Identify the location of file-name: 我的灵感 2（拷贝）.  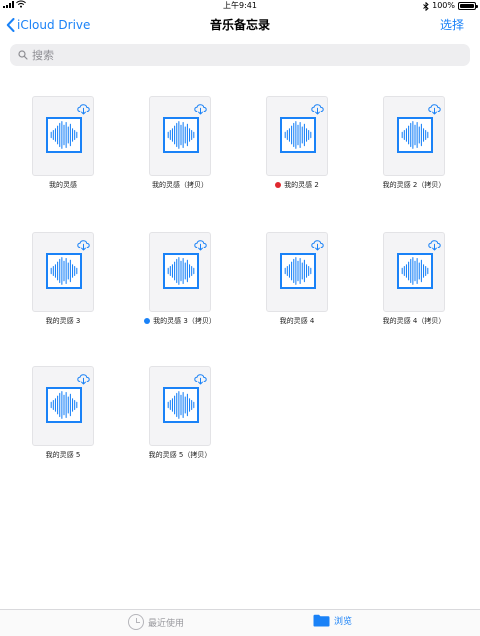
(414, 185).